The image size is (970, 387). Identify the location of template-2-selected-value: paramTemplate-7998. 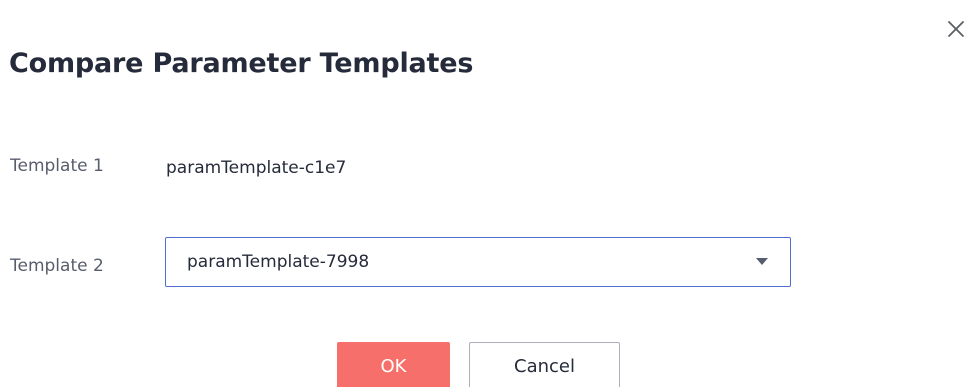
(278, 262).